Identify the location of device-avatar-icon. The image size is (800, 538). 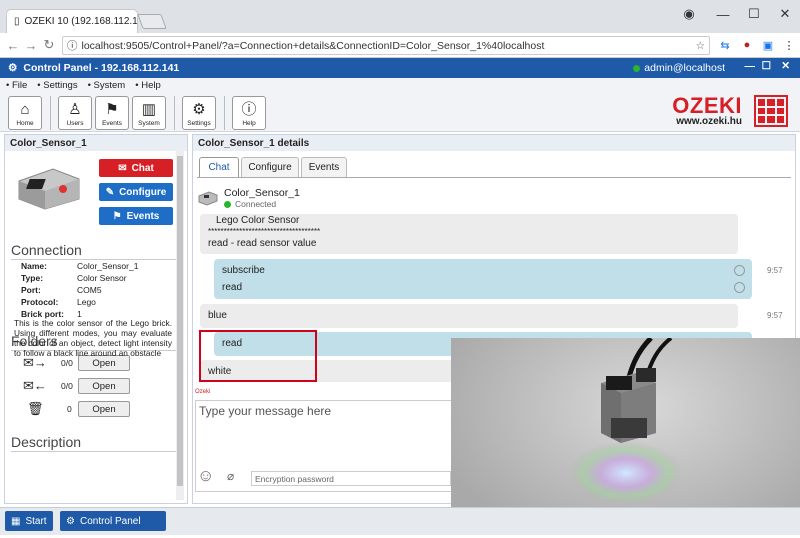
(208, 198).